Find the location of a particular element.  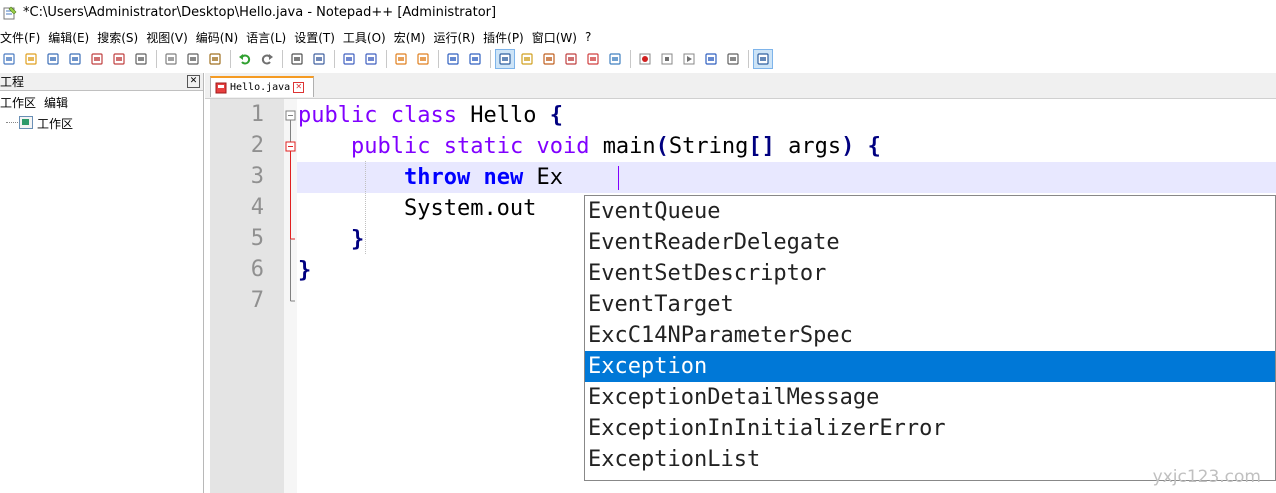

menu-item-4: 编码(N) is located at coordinates (219, 37).